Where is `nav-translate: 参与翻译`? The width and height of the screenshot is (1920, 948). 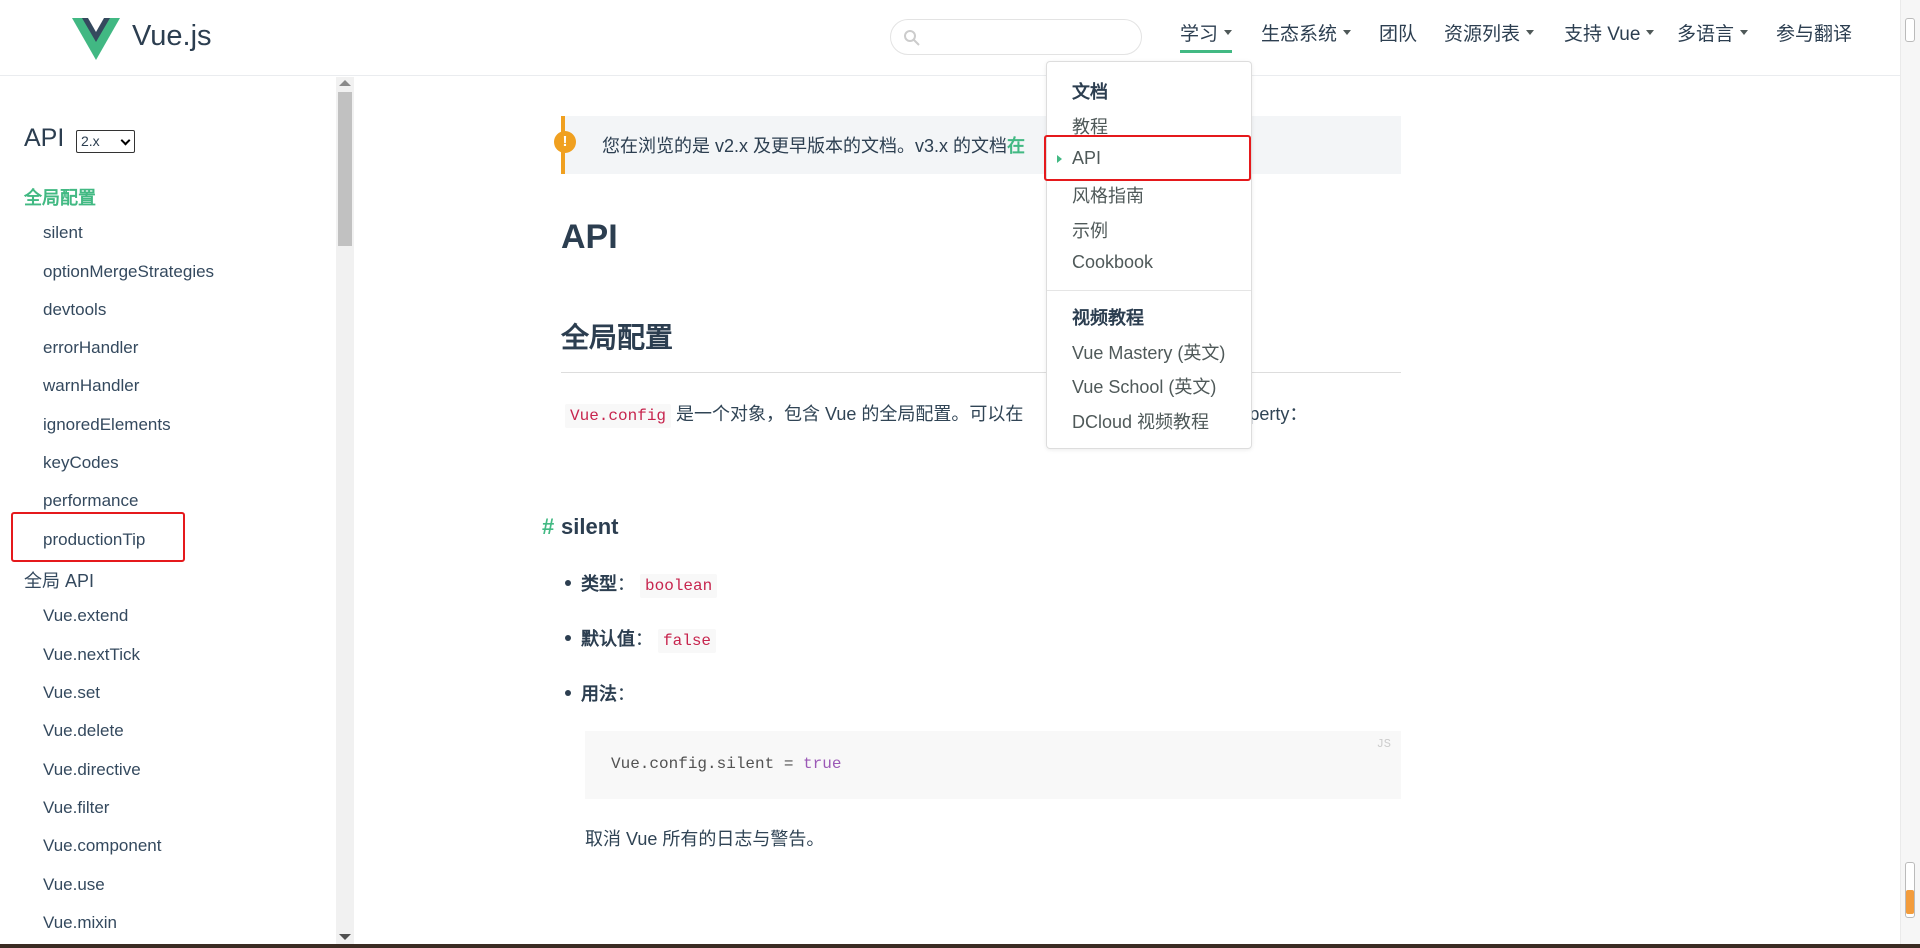 nav-translate: 参与翻译 is located at coordinates (1814, 35).